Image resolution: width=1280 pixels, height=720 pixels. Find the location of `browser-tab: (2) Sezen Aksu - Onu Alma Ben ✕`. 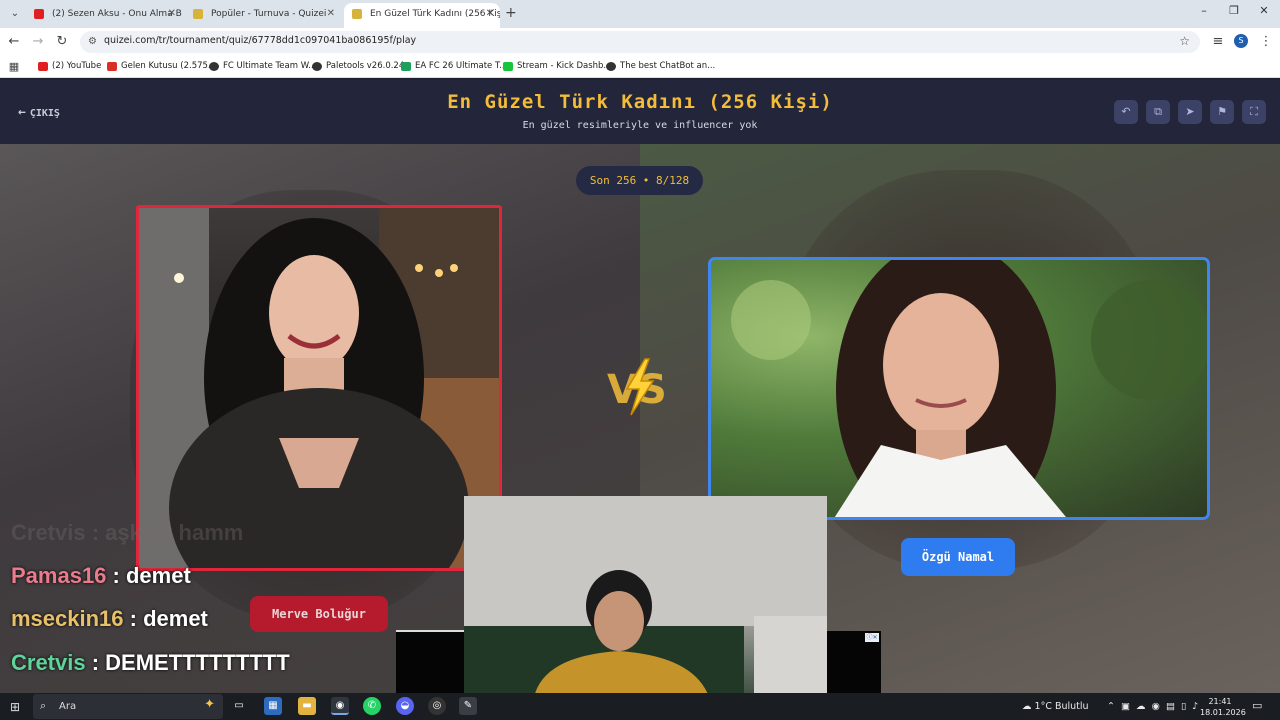

browser-tab: (2) Sezen Aksu - Onu Alma Ben ✕ is located at coordinates (104, 15).